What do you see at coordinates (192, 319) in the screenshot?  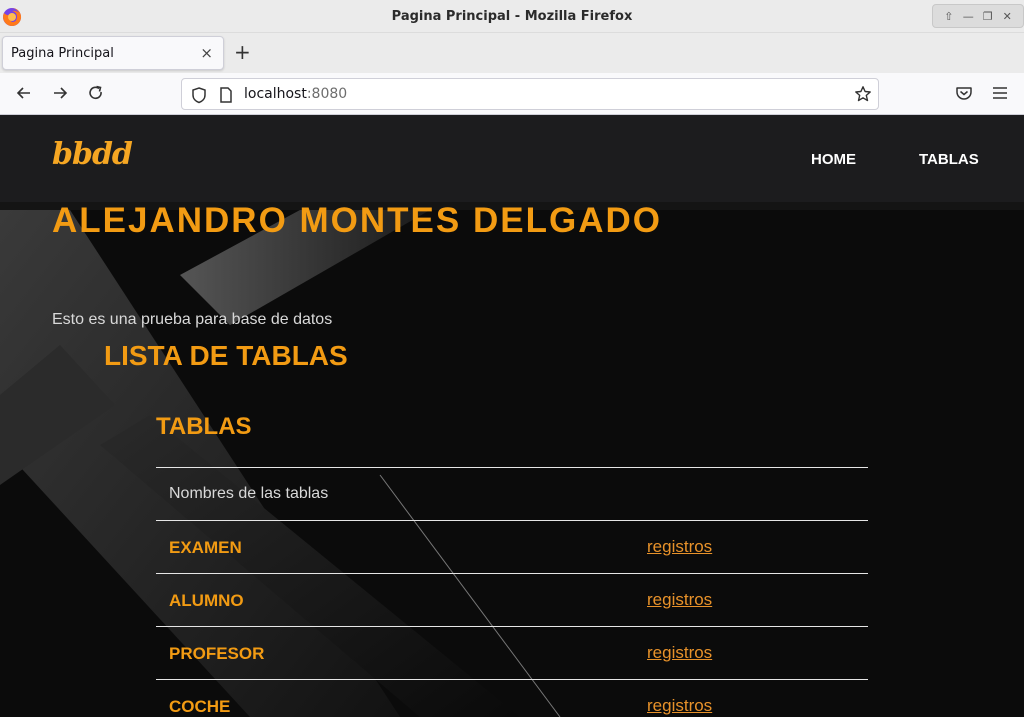 I see `intro-text: Esto es una prueba para base de datos` at bounding box center [192, 319].